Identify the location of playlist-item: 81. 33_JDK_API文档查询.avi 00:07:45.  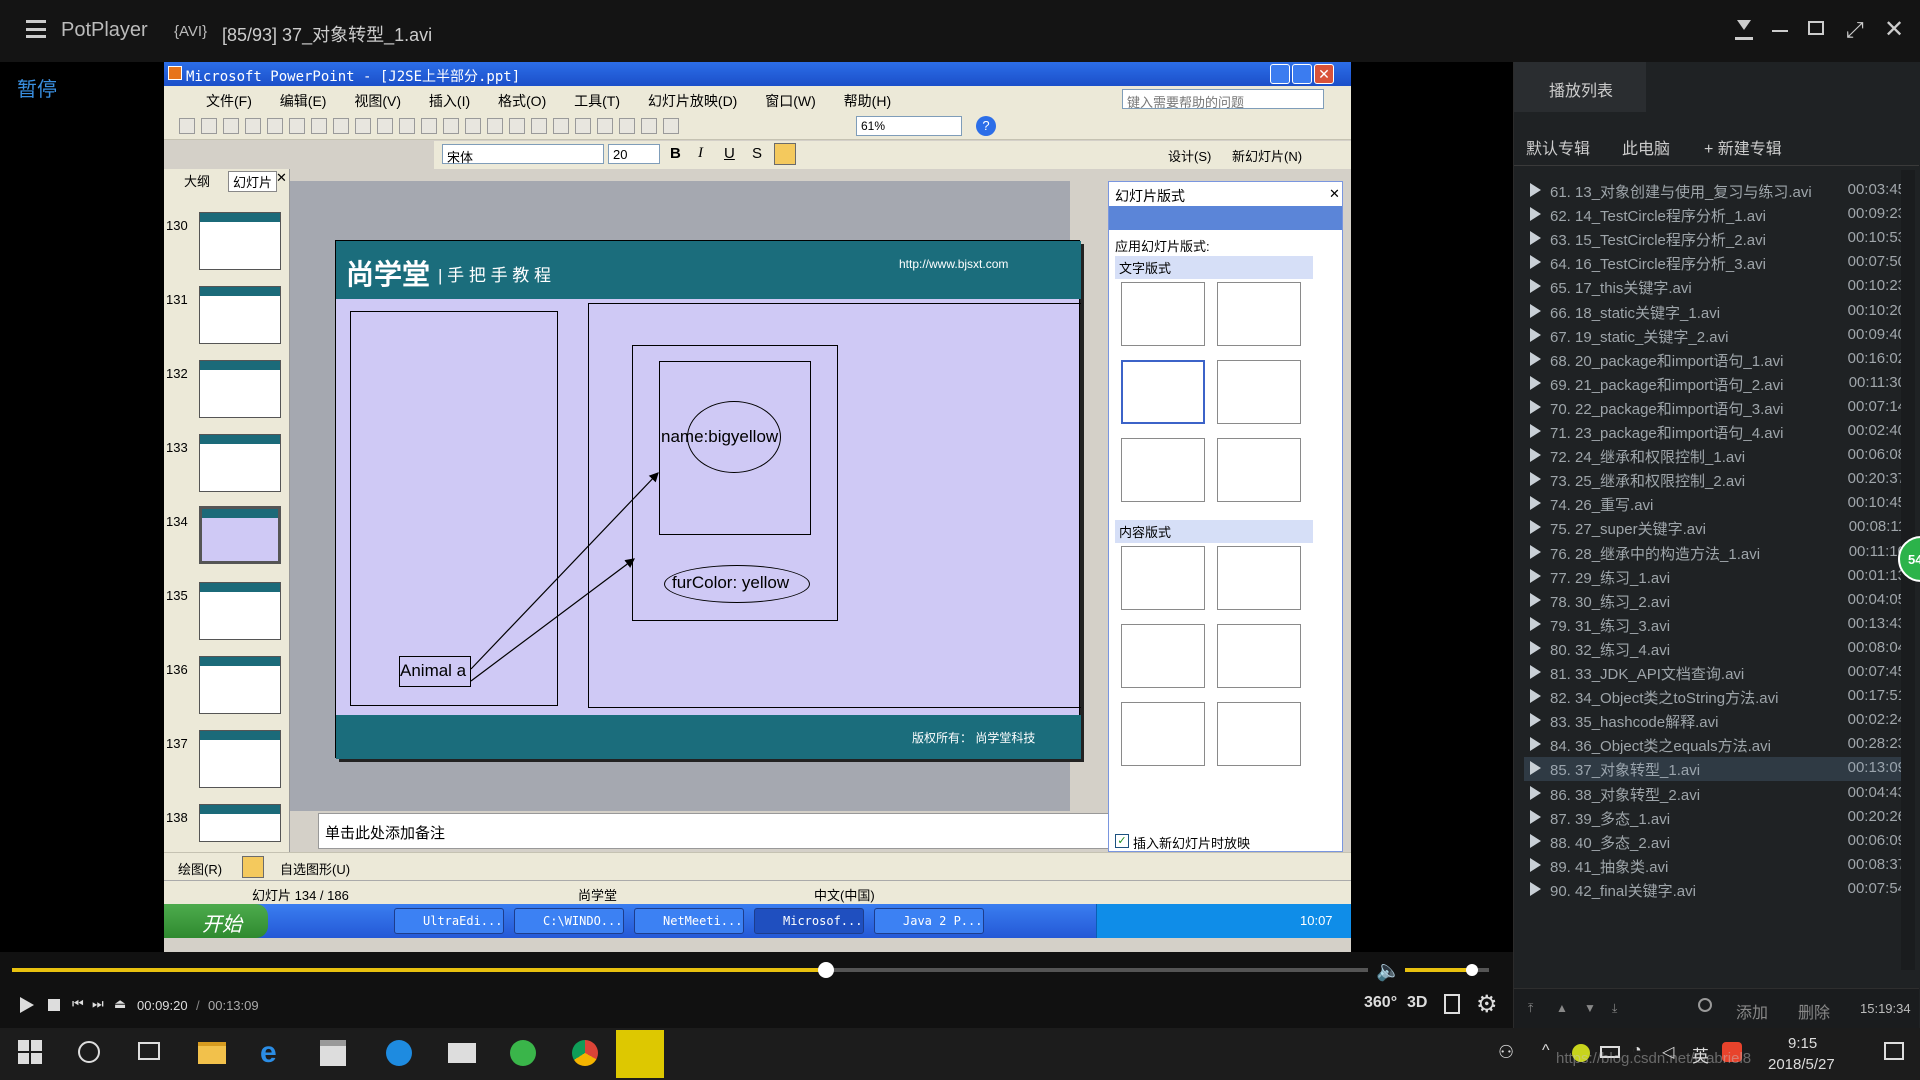
(1716, 673).